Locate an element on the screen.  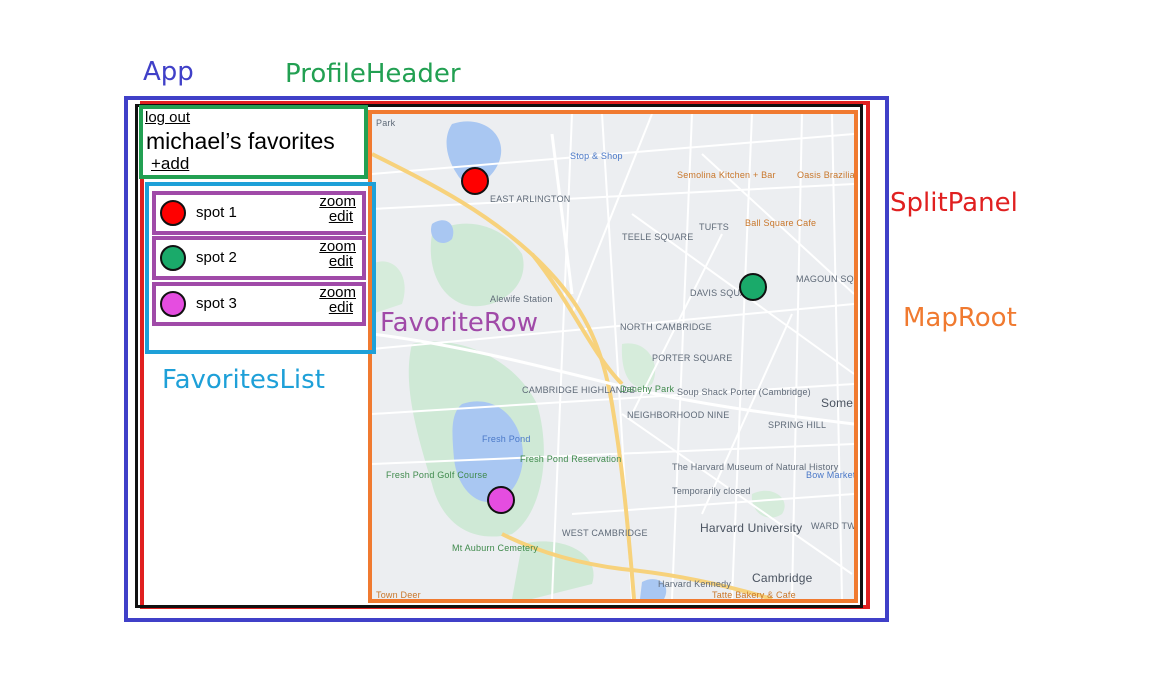
map-label-fresh-pond-golf: Fresh Pond Golf Course is located at coordinates (437, 475).